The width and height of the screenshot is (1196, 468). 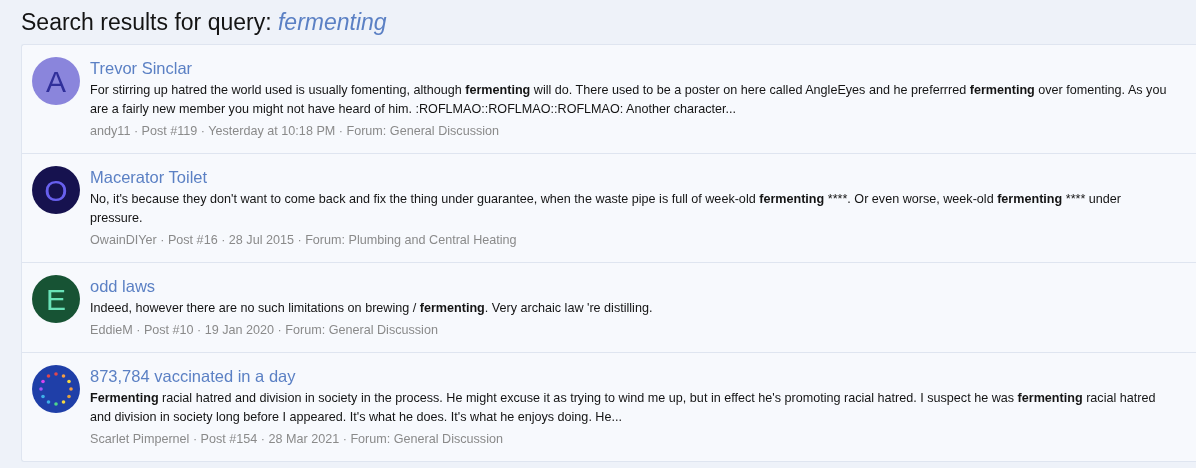 I want to click on result-meta: EddieM · Post #10 · 19 Jan 2020 · Forum: General Discussion, so click(x=264, y=330).